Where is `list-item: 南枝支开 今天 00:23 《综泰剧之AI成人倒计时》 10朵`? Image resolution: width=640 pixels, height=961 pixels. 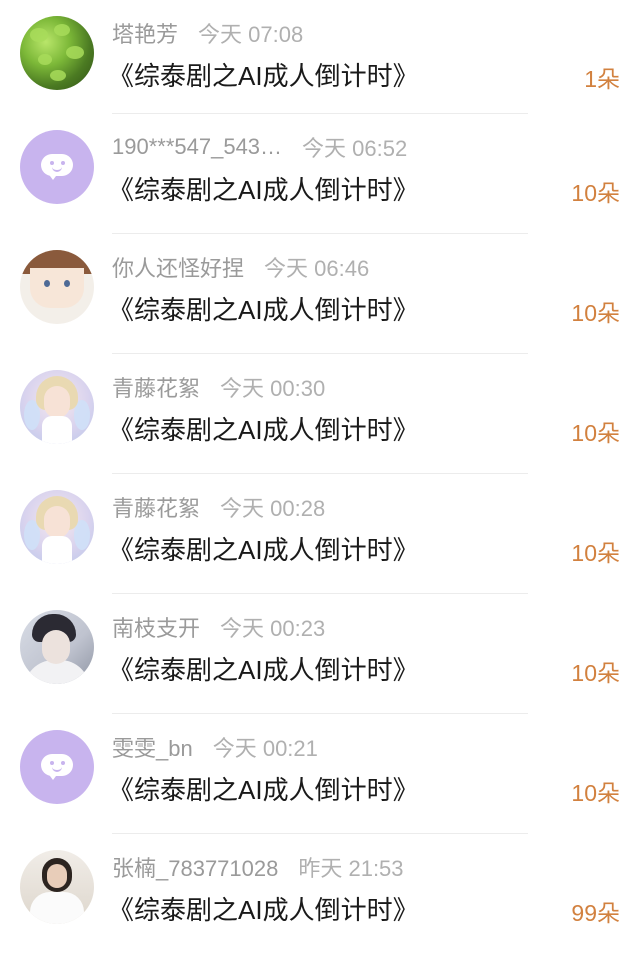 list-item: 南枝支开 今天 00:23 《综泰剧之AI成人倒计时》 10朵 is located at coordinates (320, 654).